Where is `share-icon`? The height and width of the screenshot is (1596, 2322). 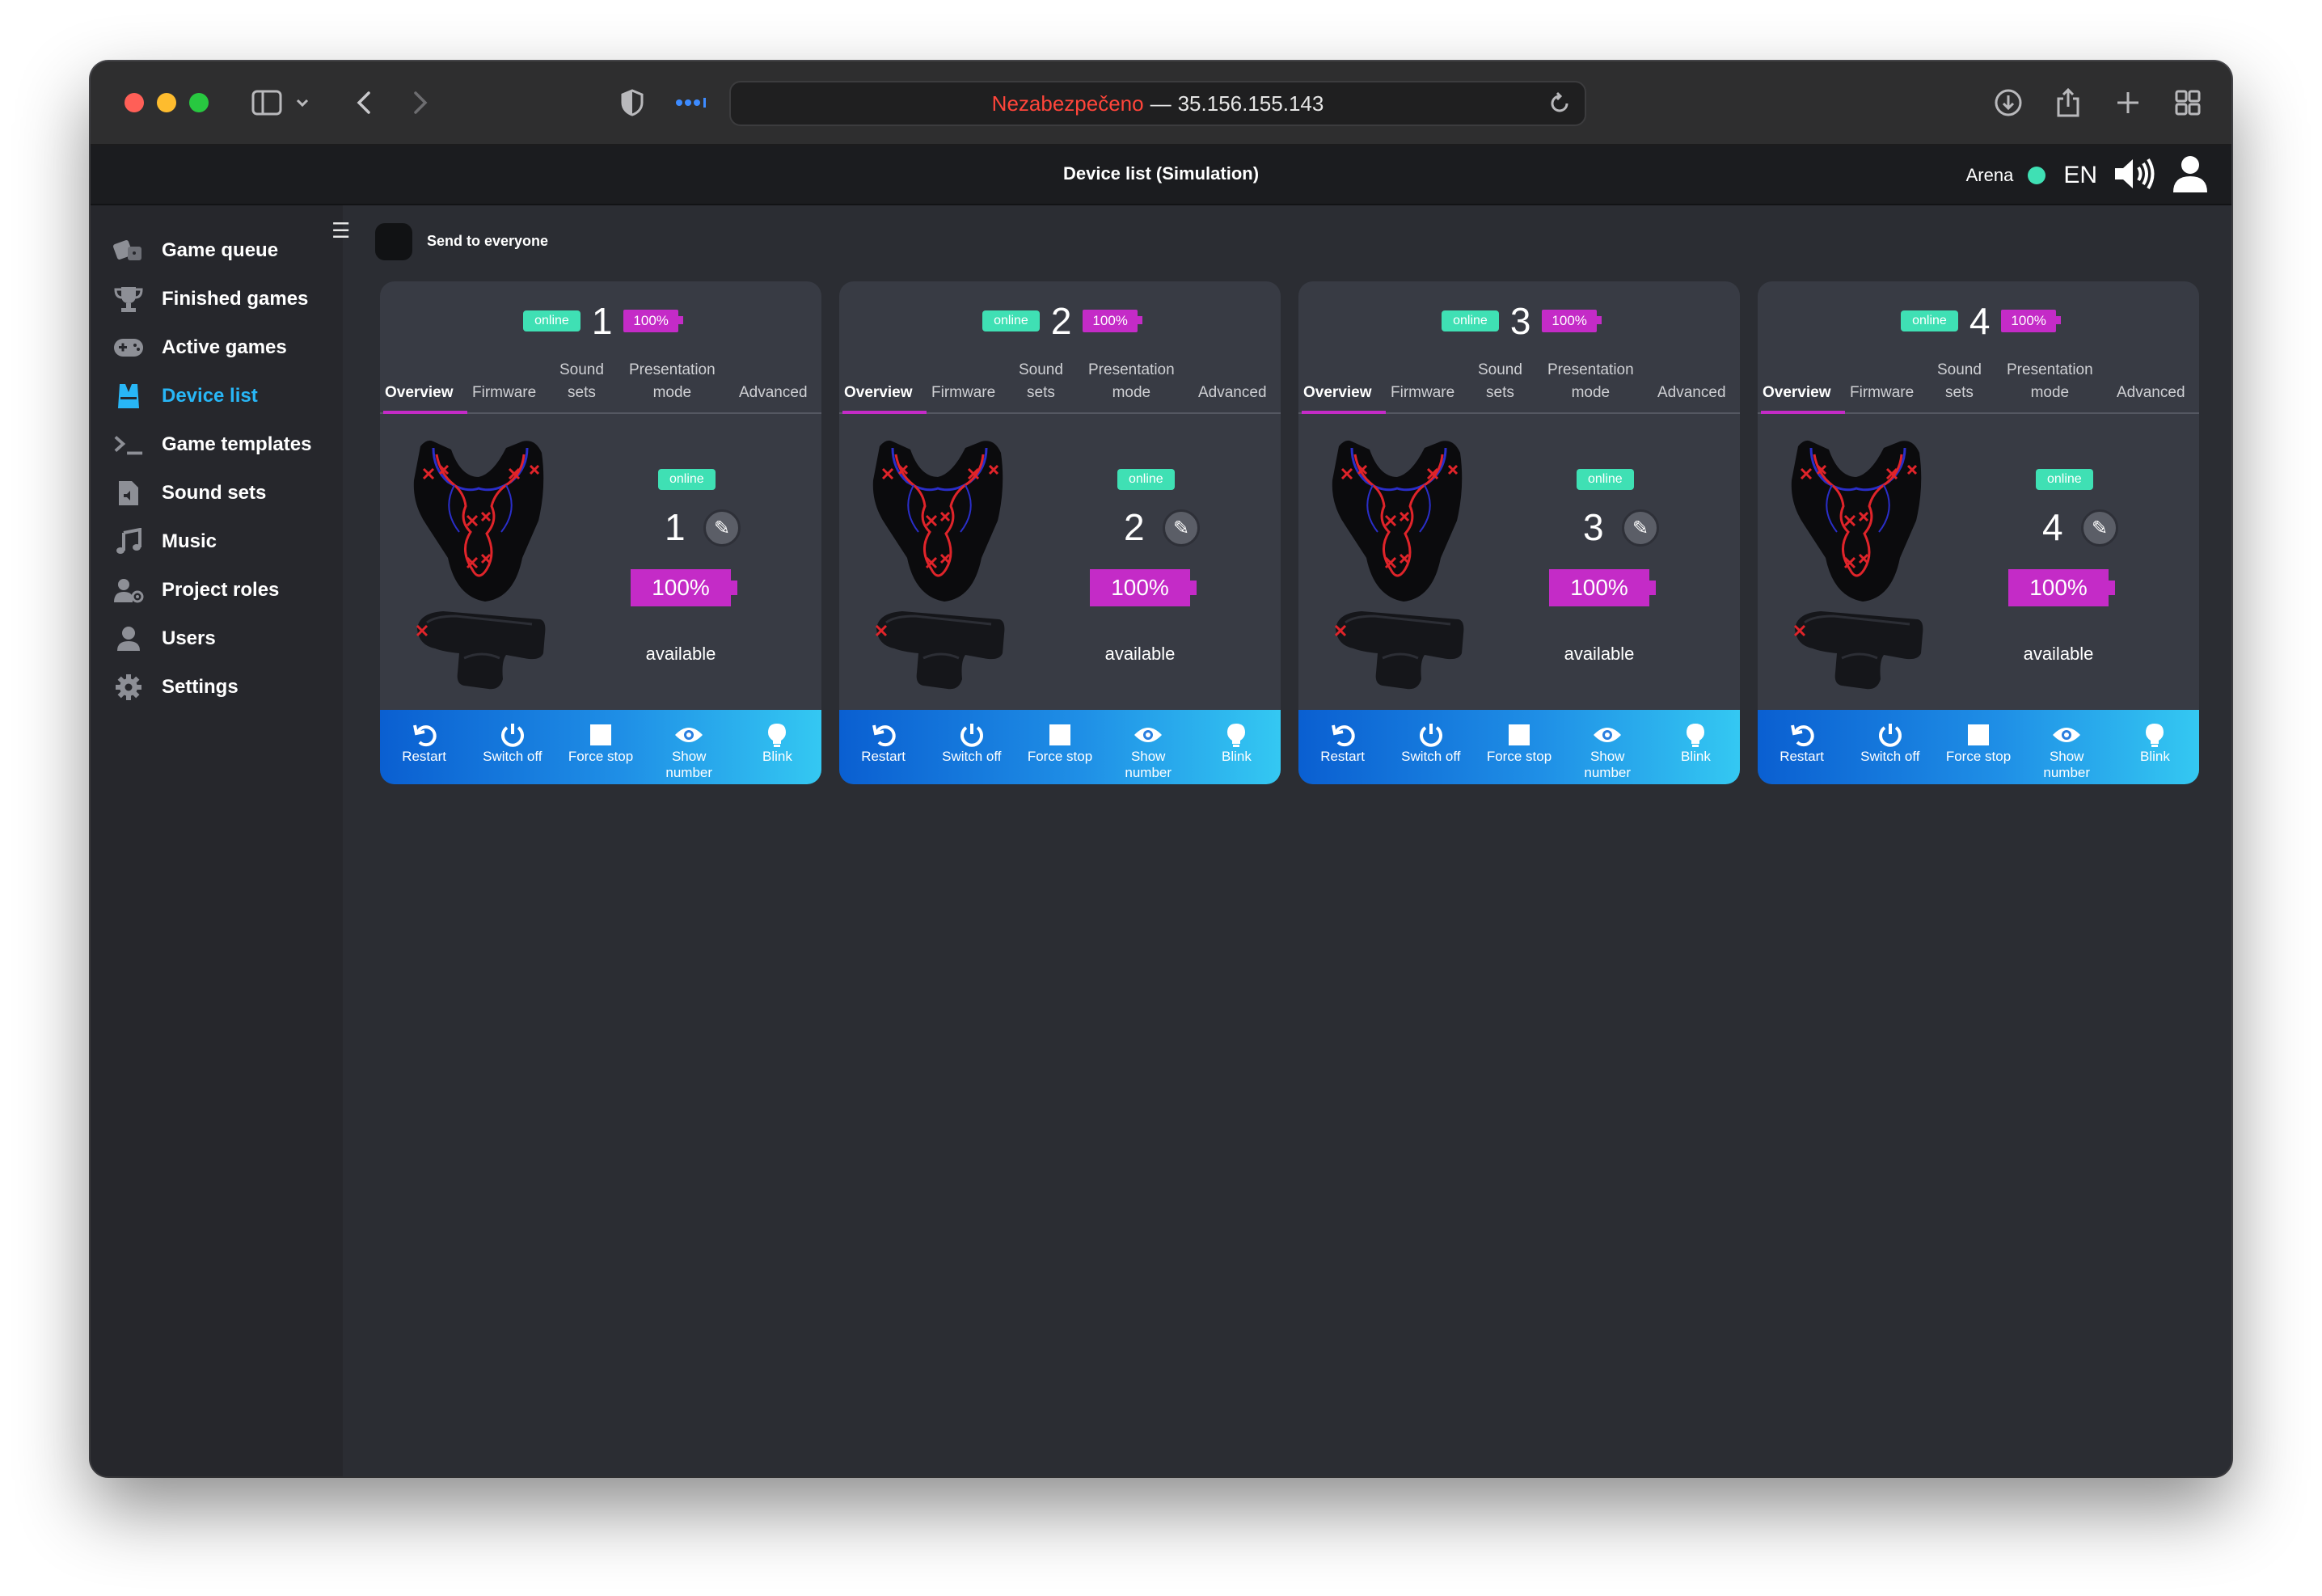 share-icon is located at coordinates (2068, 102).